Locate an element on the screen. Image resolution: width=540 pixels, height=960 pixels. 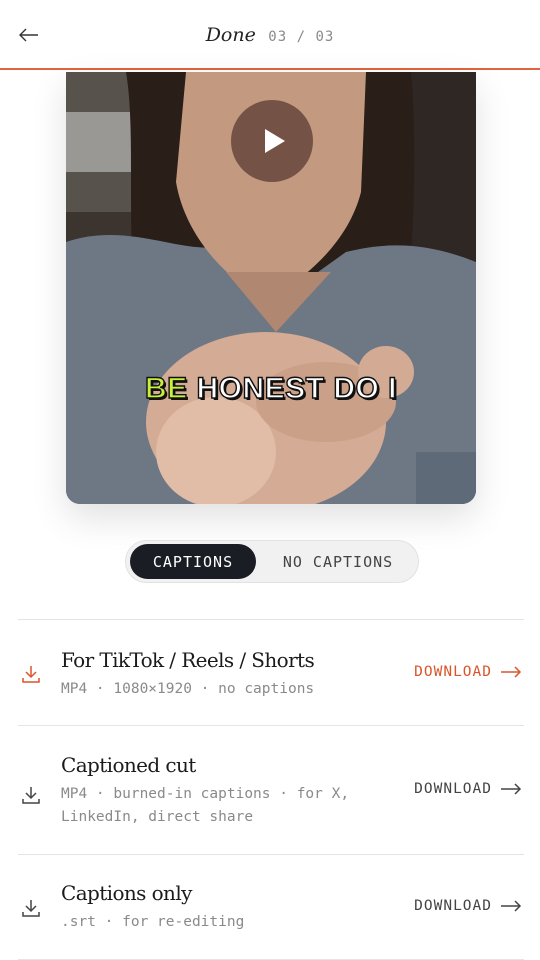
download-title: For TikTok / Reels / Shorts is located at coordinates (188, 660).